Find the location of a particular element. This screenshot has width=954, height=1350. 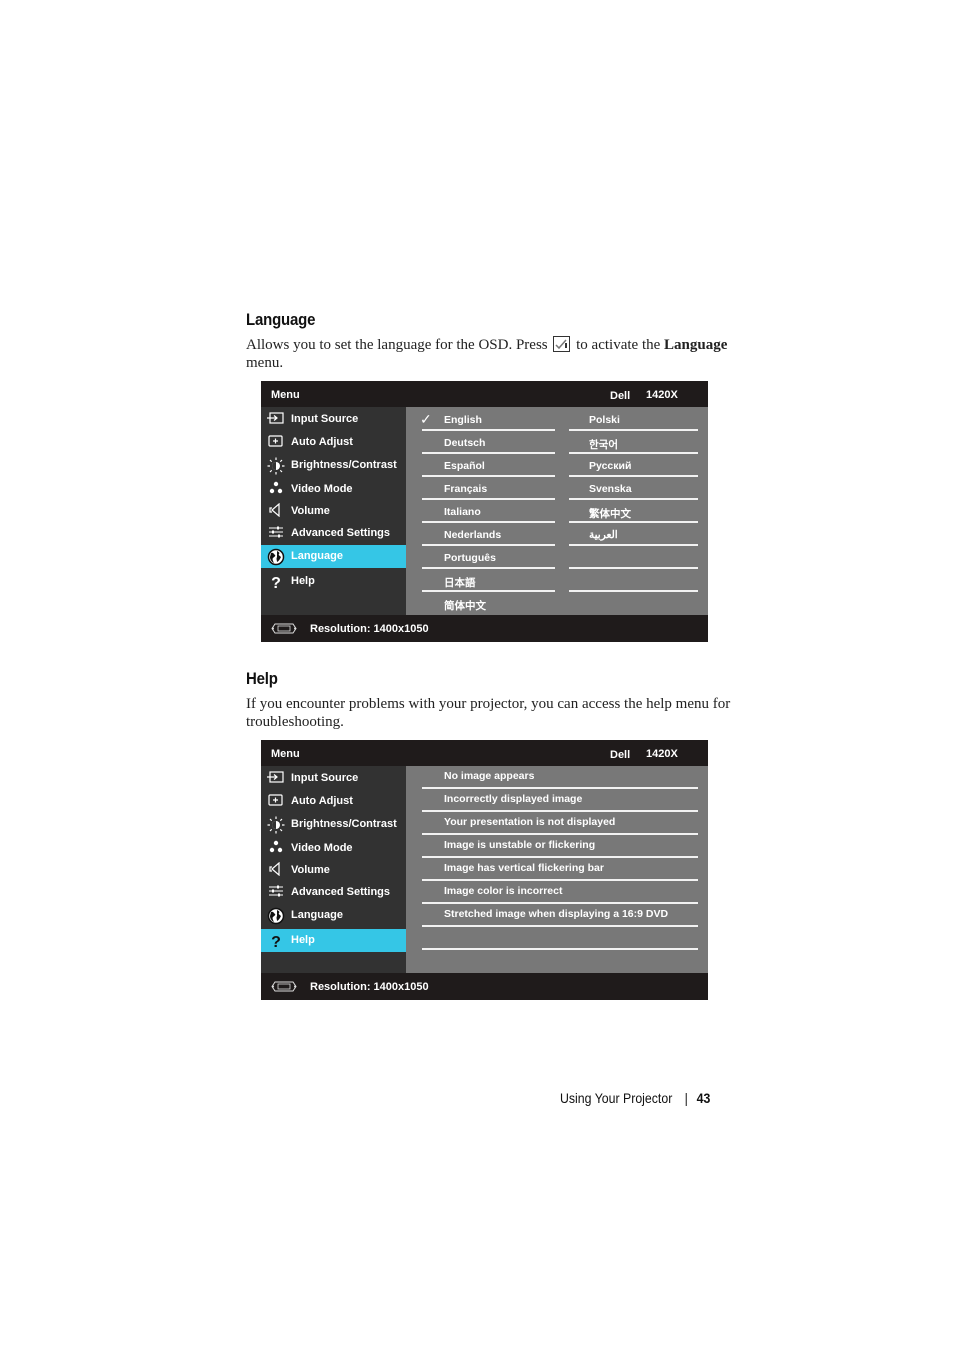

language-option: Русский is located at coordinates (610, 466).